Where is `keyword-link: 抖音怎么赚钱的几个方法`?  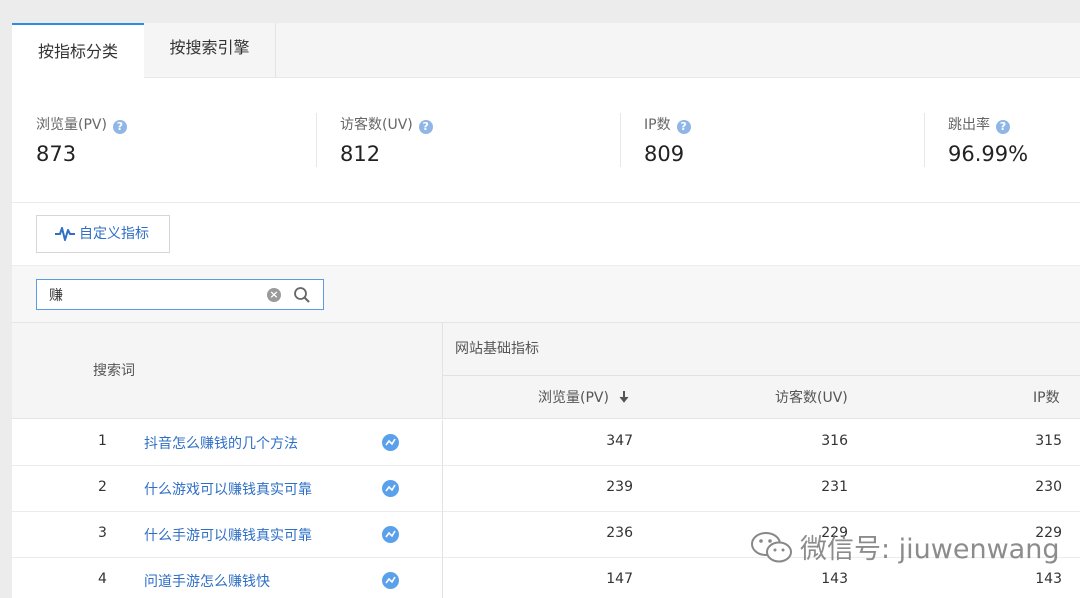
keyword-link: 抖音怎么赚钱的几个方法 is located at coordinates (221, 443).